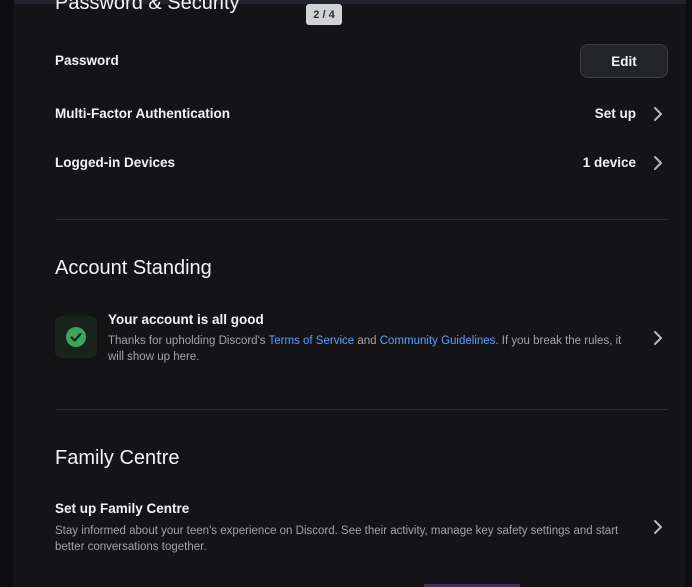 The width and height of the screenshot is (692, 587). What do you see at coordinates (624, 61) in the screenshot?
I see `edit-password-button: Edit` at bounding box center [624, 61].